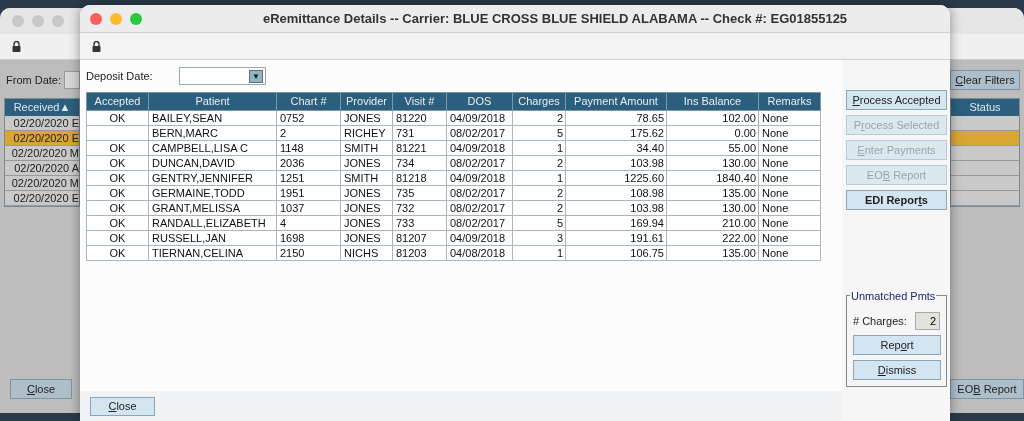 This screenshot has height=421, width=1024. What do you see at coordinates (33, 80) in the screenshot?
I see `from-date-label: From Date:` at bounding box center [33, 80].